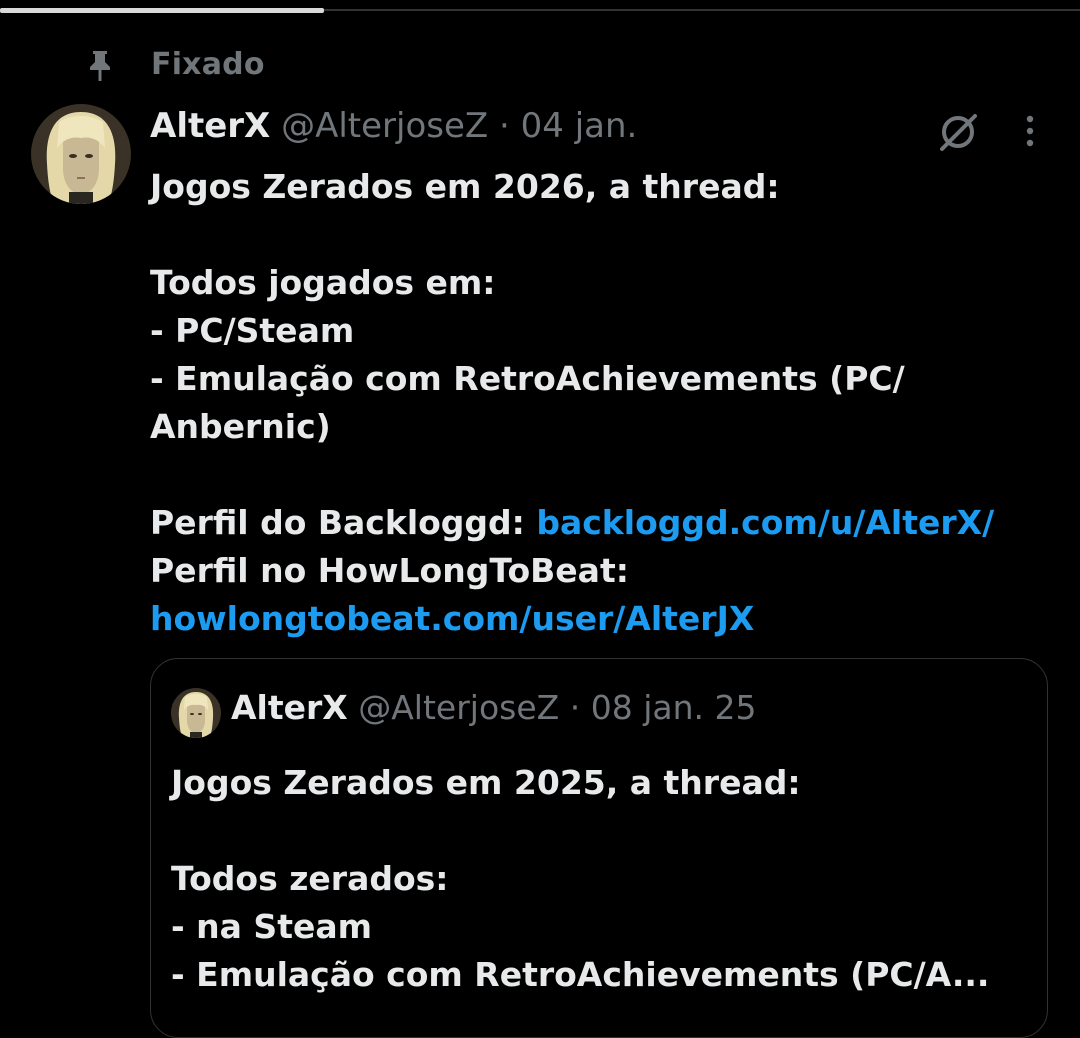 The height and width of the screenshot is (1038, 1080). Describe the element at coordinates (272, 926) in the screenshot. I see `quoted-text-line: - na Steam` at that location.